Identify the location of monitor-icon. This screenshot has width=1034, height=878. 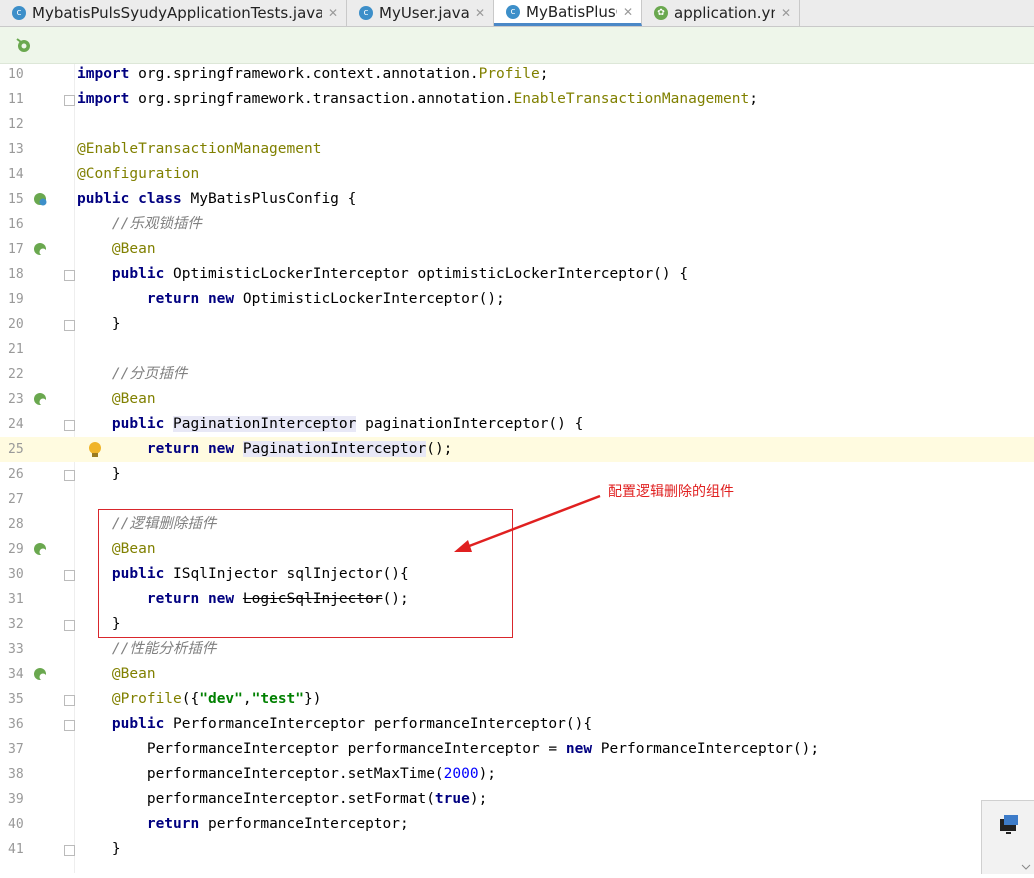
(1008, 837).